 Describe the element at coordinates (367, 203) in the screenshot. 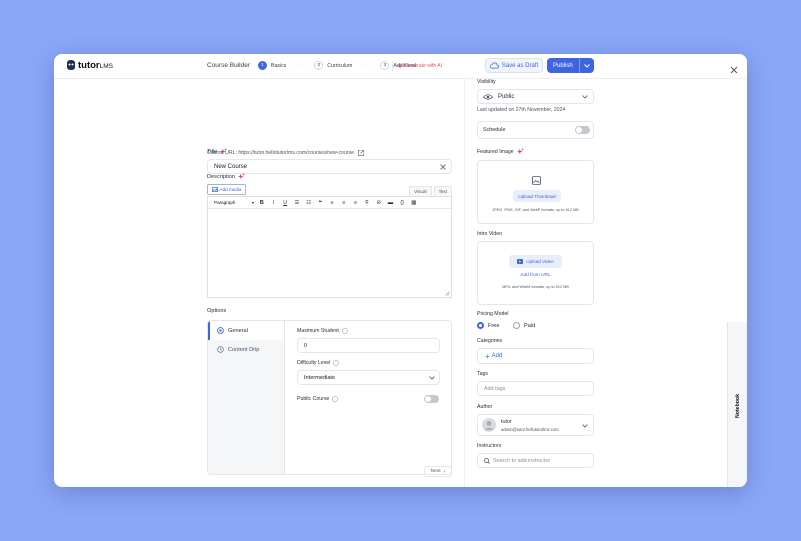

I see `link-icon: ⚲` at that location.